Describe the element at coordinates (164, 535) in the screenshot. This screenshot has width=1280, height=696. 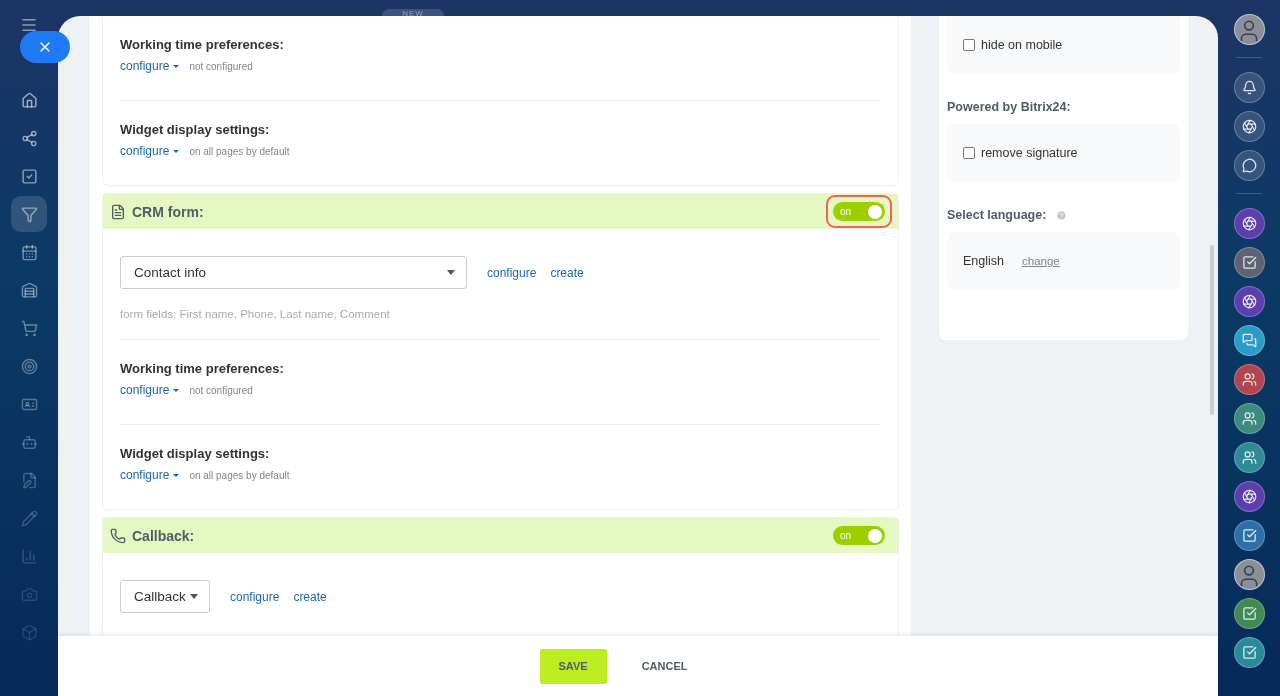
I see `section-title: Callback:` at that location.